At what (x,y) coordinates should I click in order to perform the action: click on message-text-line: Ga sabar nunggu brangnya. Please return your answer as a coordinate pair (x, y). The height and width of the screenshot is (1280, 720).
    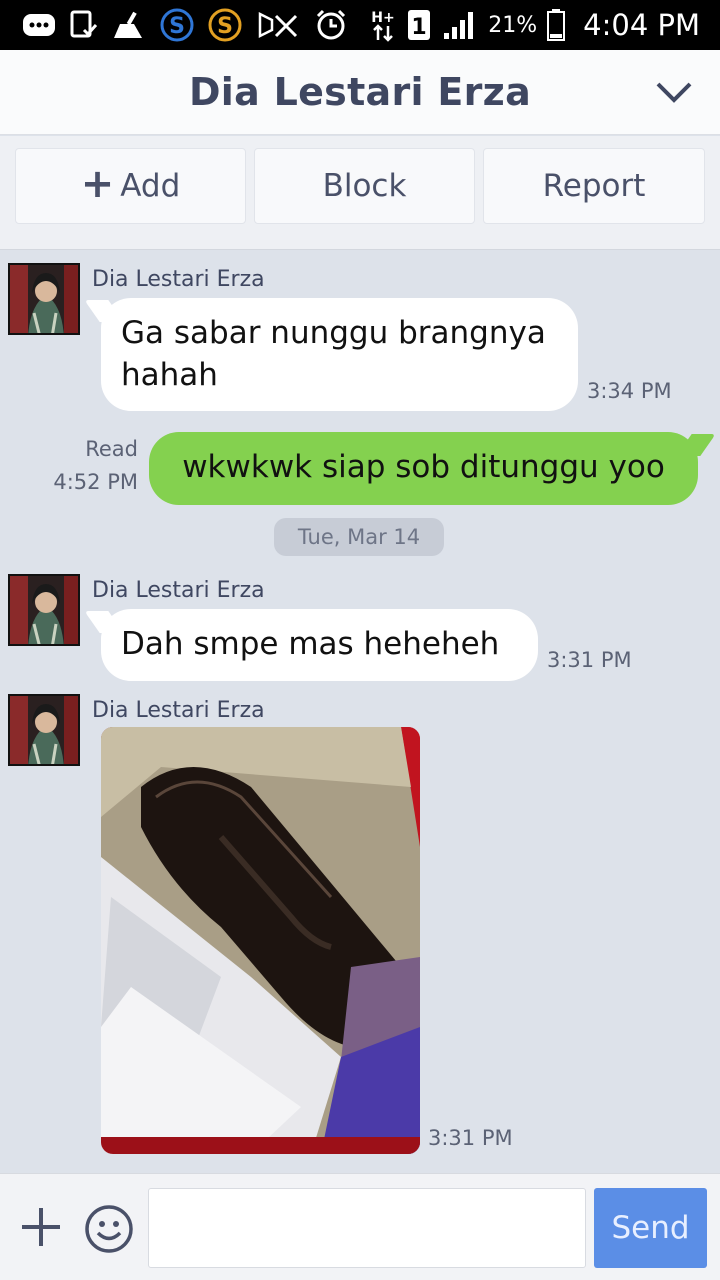
    Looking at the image, I should click on (333, 333).